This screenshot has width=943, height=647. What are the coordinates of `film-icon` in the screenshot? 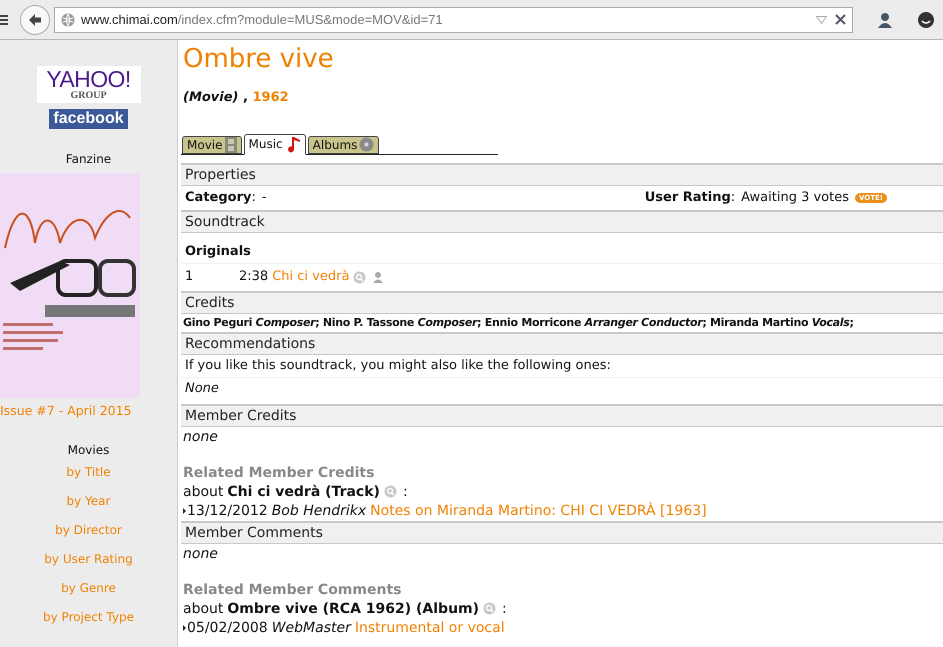 It's located at (230, 144).